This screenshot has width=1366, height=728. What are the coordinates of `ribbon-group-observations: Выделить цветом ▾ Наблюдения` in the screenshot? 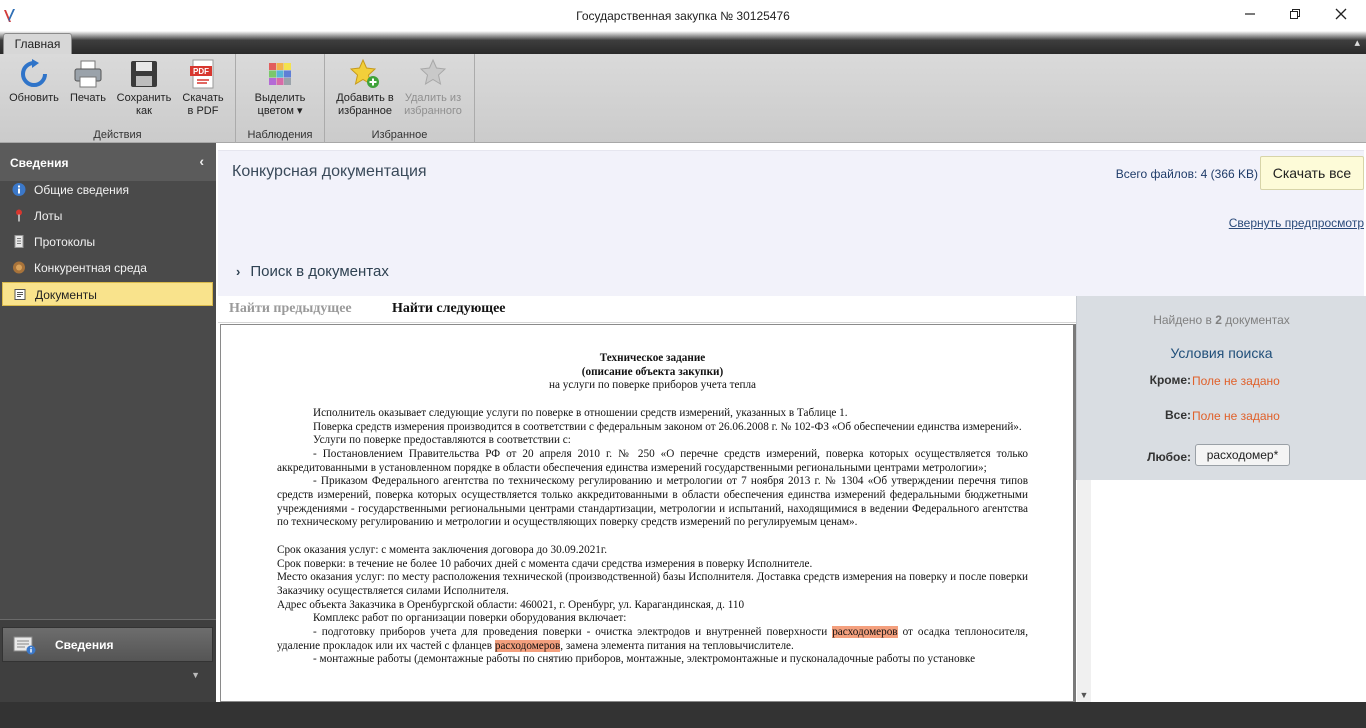 It's located at (280, 98).